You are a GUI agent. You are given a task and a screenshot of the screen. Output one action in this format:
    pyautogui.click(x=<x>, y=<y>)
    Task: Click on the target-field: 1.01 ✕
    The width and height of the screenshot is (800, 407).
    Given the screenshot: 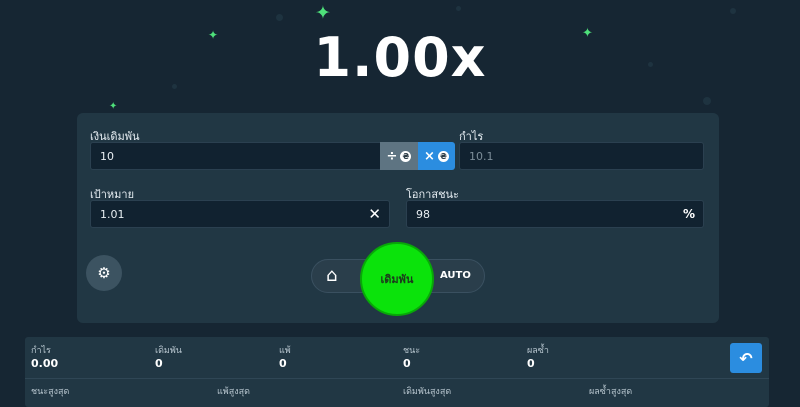 What is the action you would take?
    pyautogui.click(x=240, y=214)
    